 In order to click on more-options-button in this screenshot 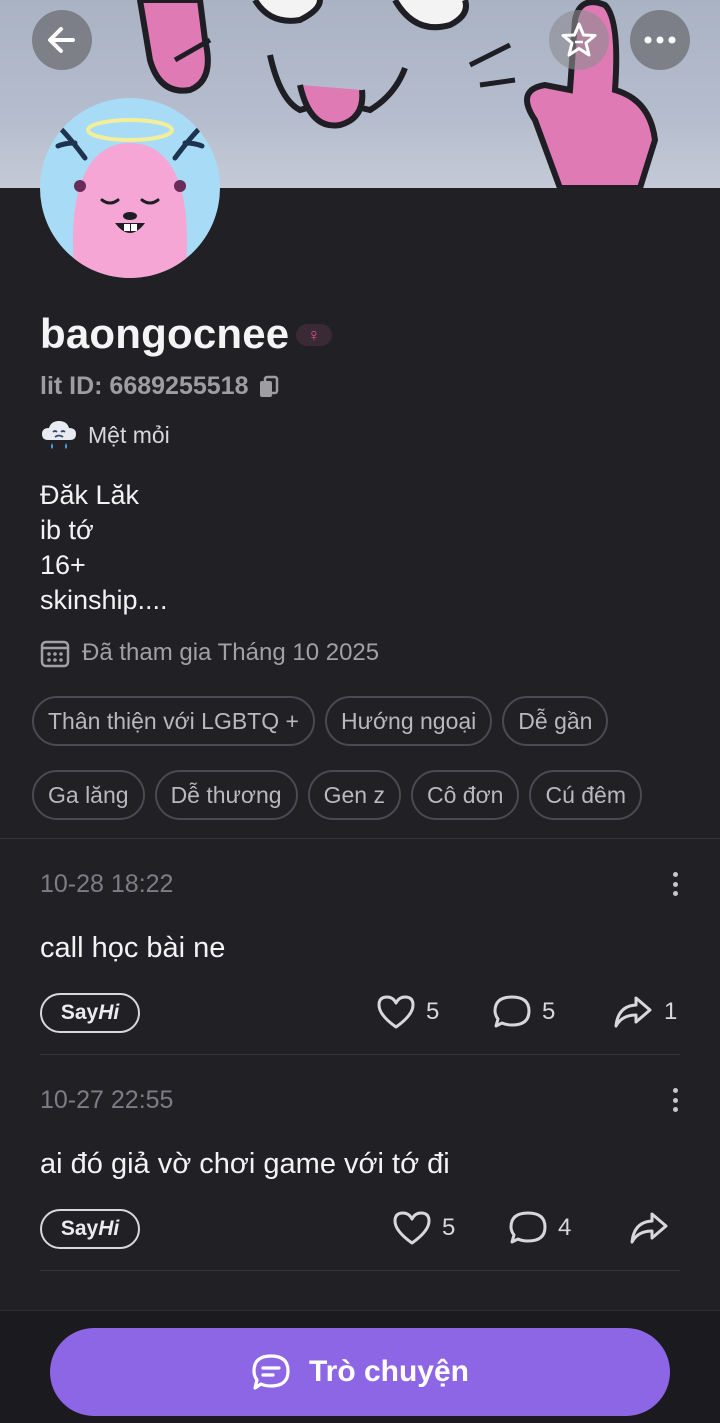, I will do `click(660, 40)`.